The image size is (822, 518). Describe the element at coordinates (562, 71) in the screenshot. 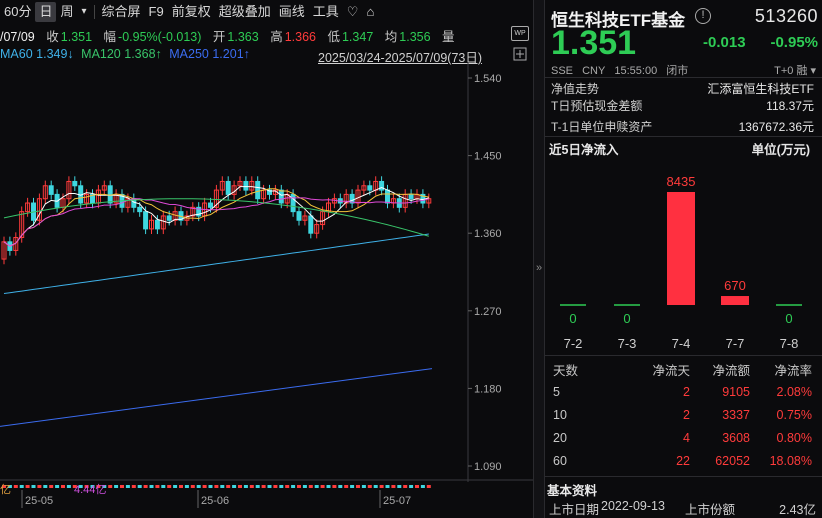

I see `exchange-label: SSE` at that location.